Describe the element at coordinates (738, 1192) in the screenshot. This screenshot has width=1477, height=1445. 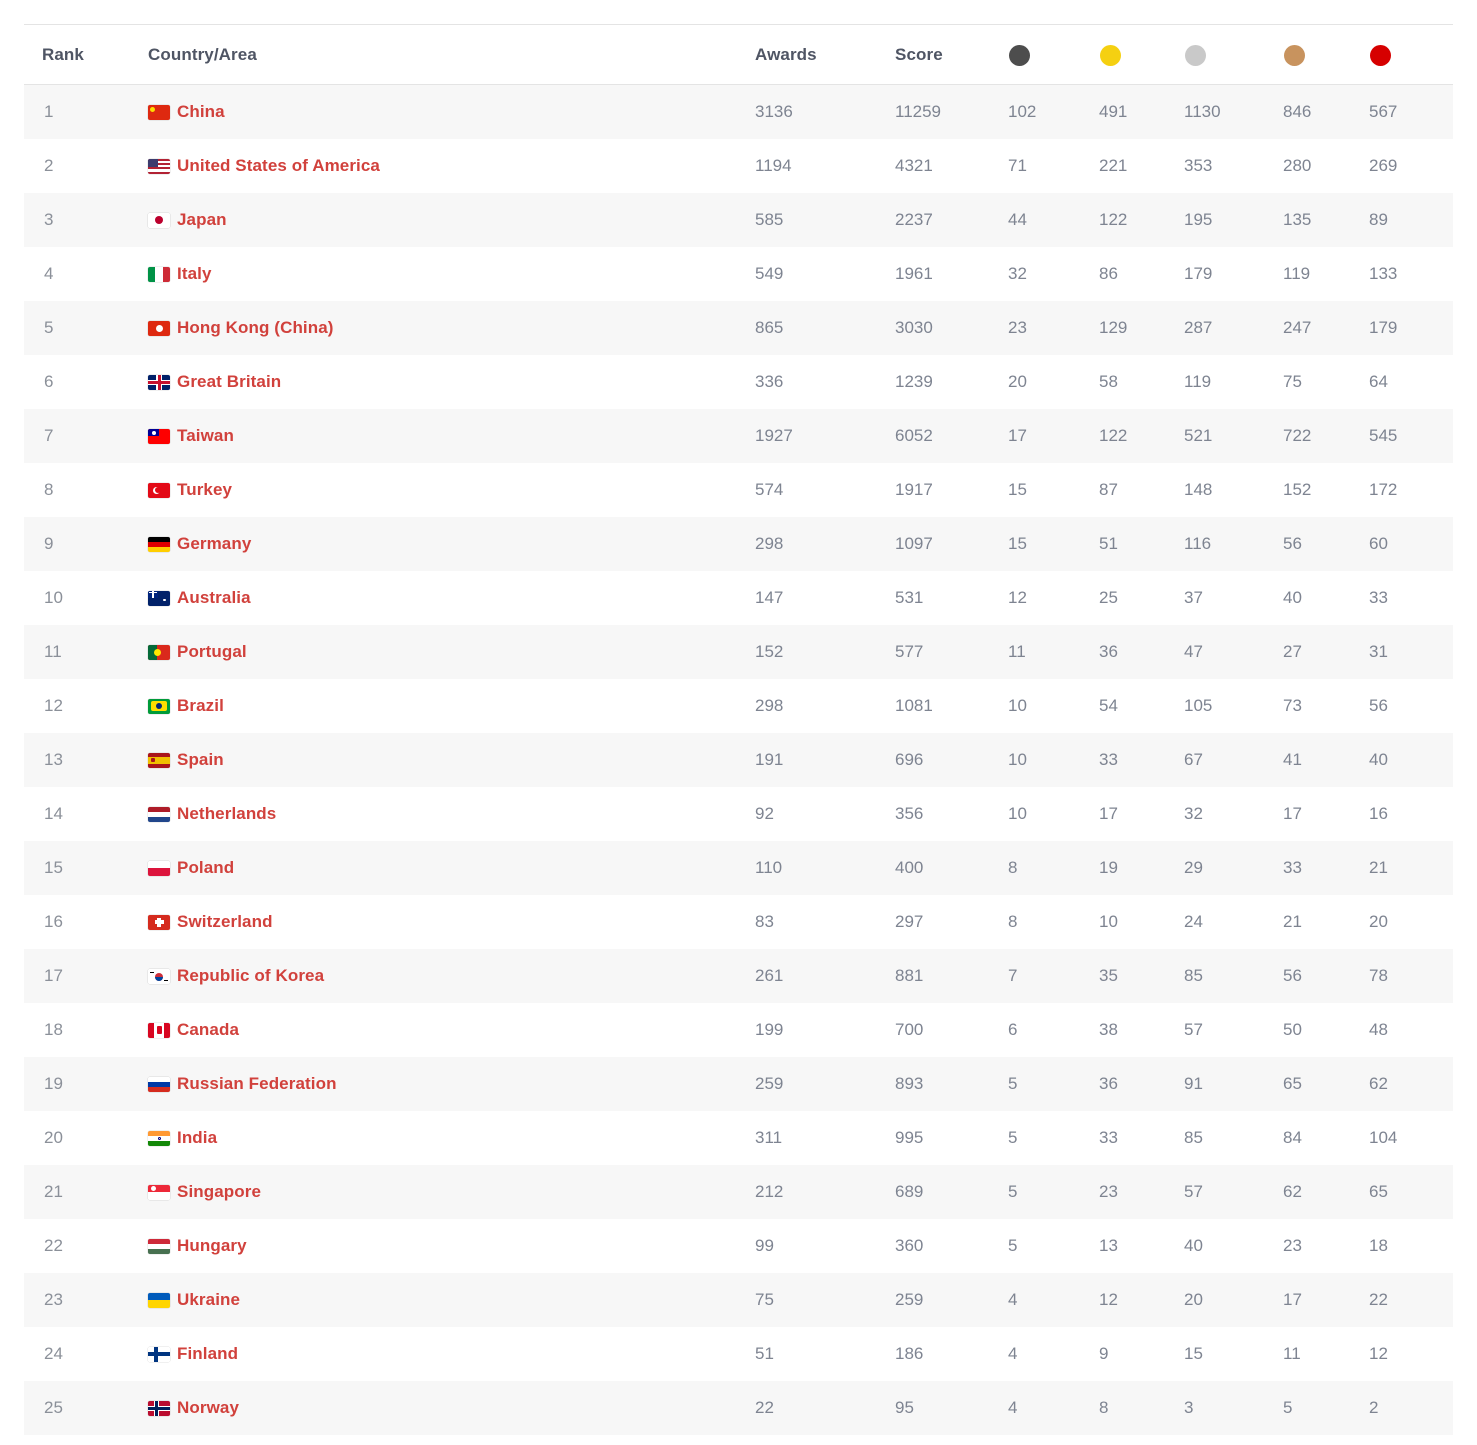
I see `table-row: 21 Singapore 212 689 5 23 57 62 65` at that location.